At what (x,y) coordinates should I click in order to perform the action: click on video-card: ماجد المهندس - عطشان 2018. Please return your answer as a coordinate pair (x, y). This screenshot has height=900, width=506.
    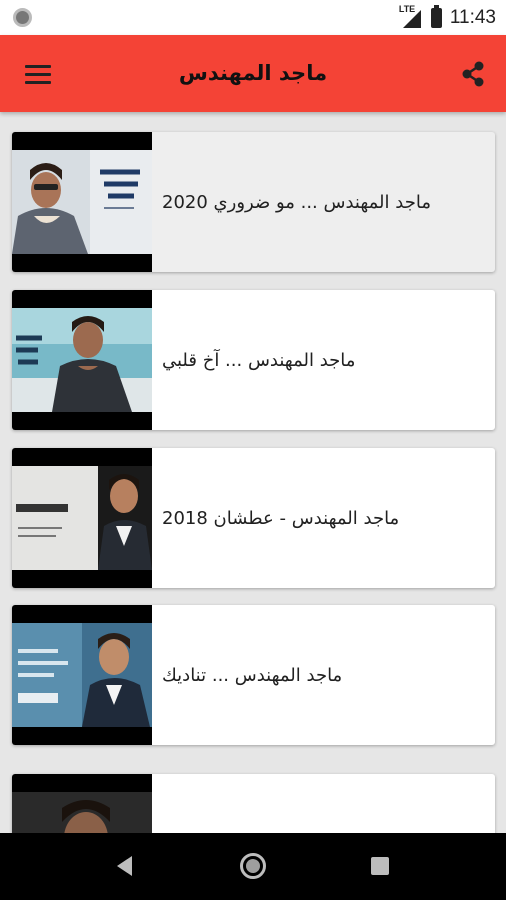
    Looking at the image, I should click on (253, 518).